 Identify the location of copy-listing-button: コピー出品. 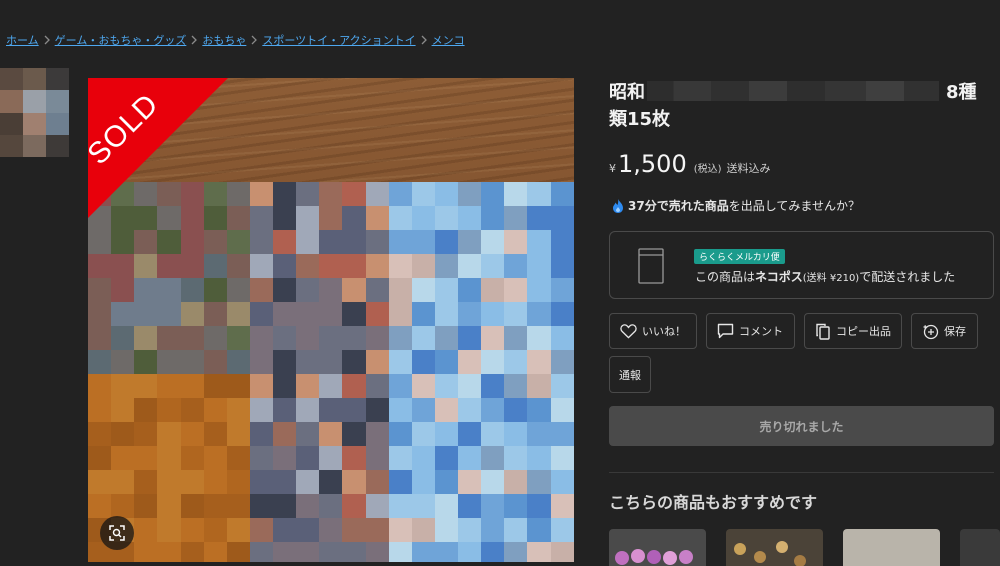
(853, 331).